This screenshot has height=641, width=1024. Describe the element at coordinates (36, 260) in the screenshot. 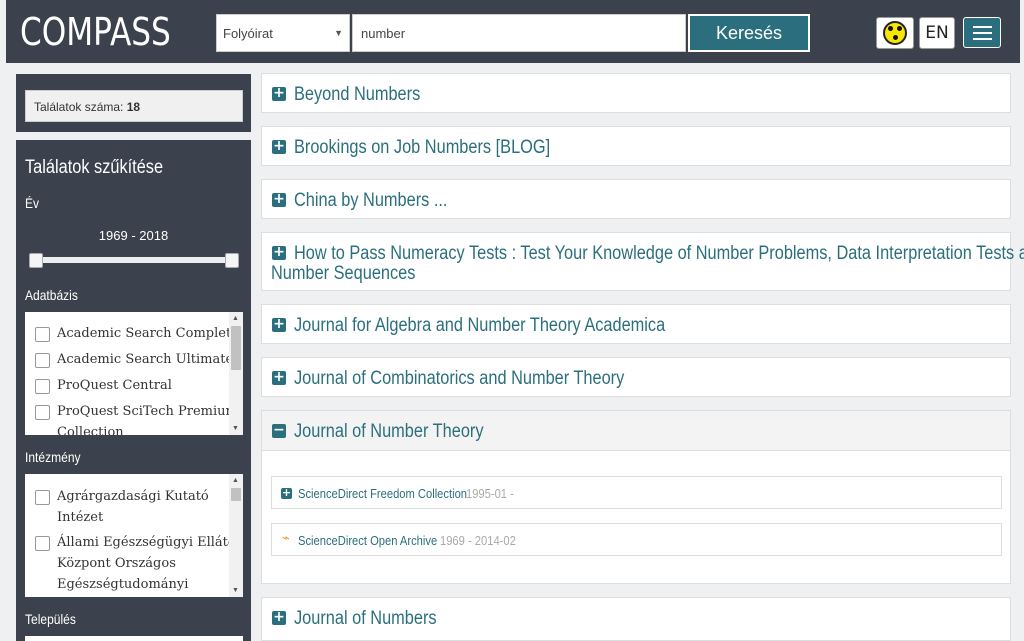

I see `slider-handle-min` at that location.